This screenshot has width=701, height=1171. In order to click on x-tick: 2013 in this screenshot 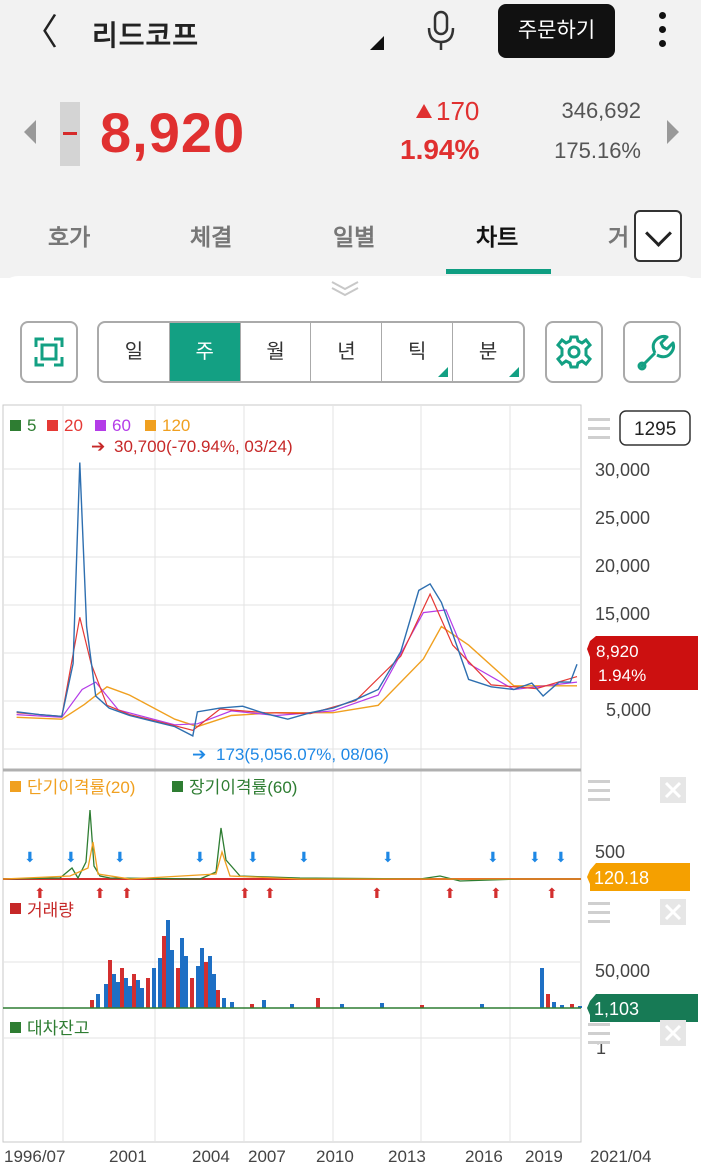, I will do `click(407, 1156)`.